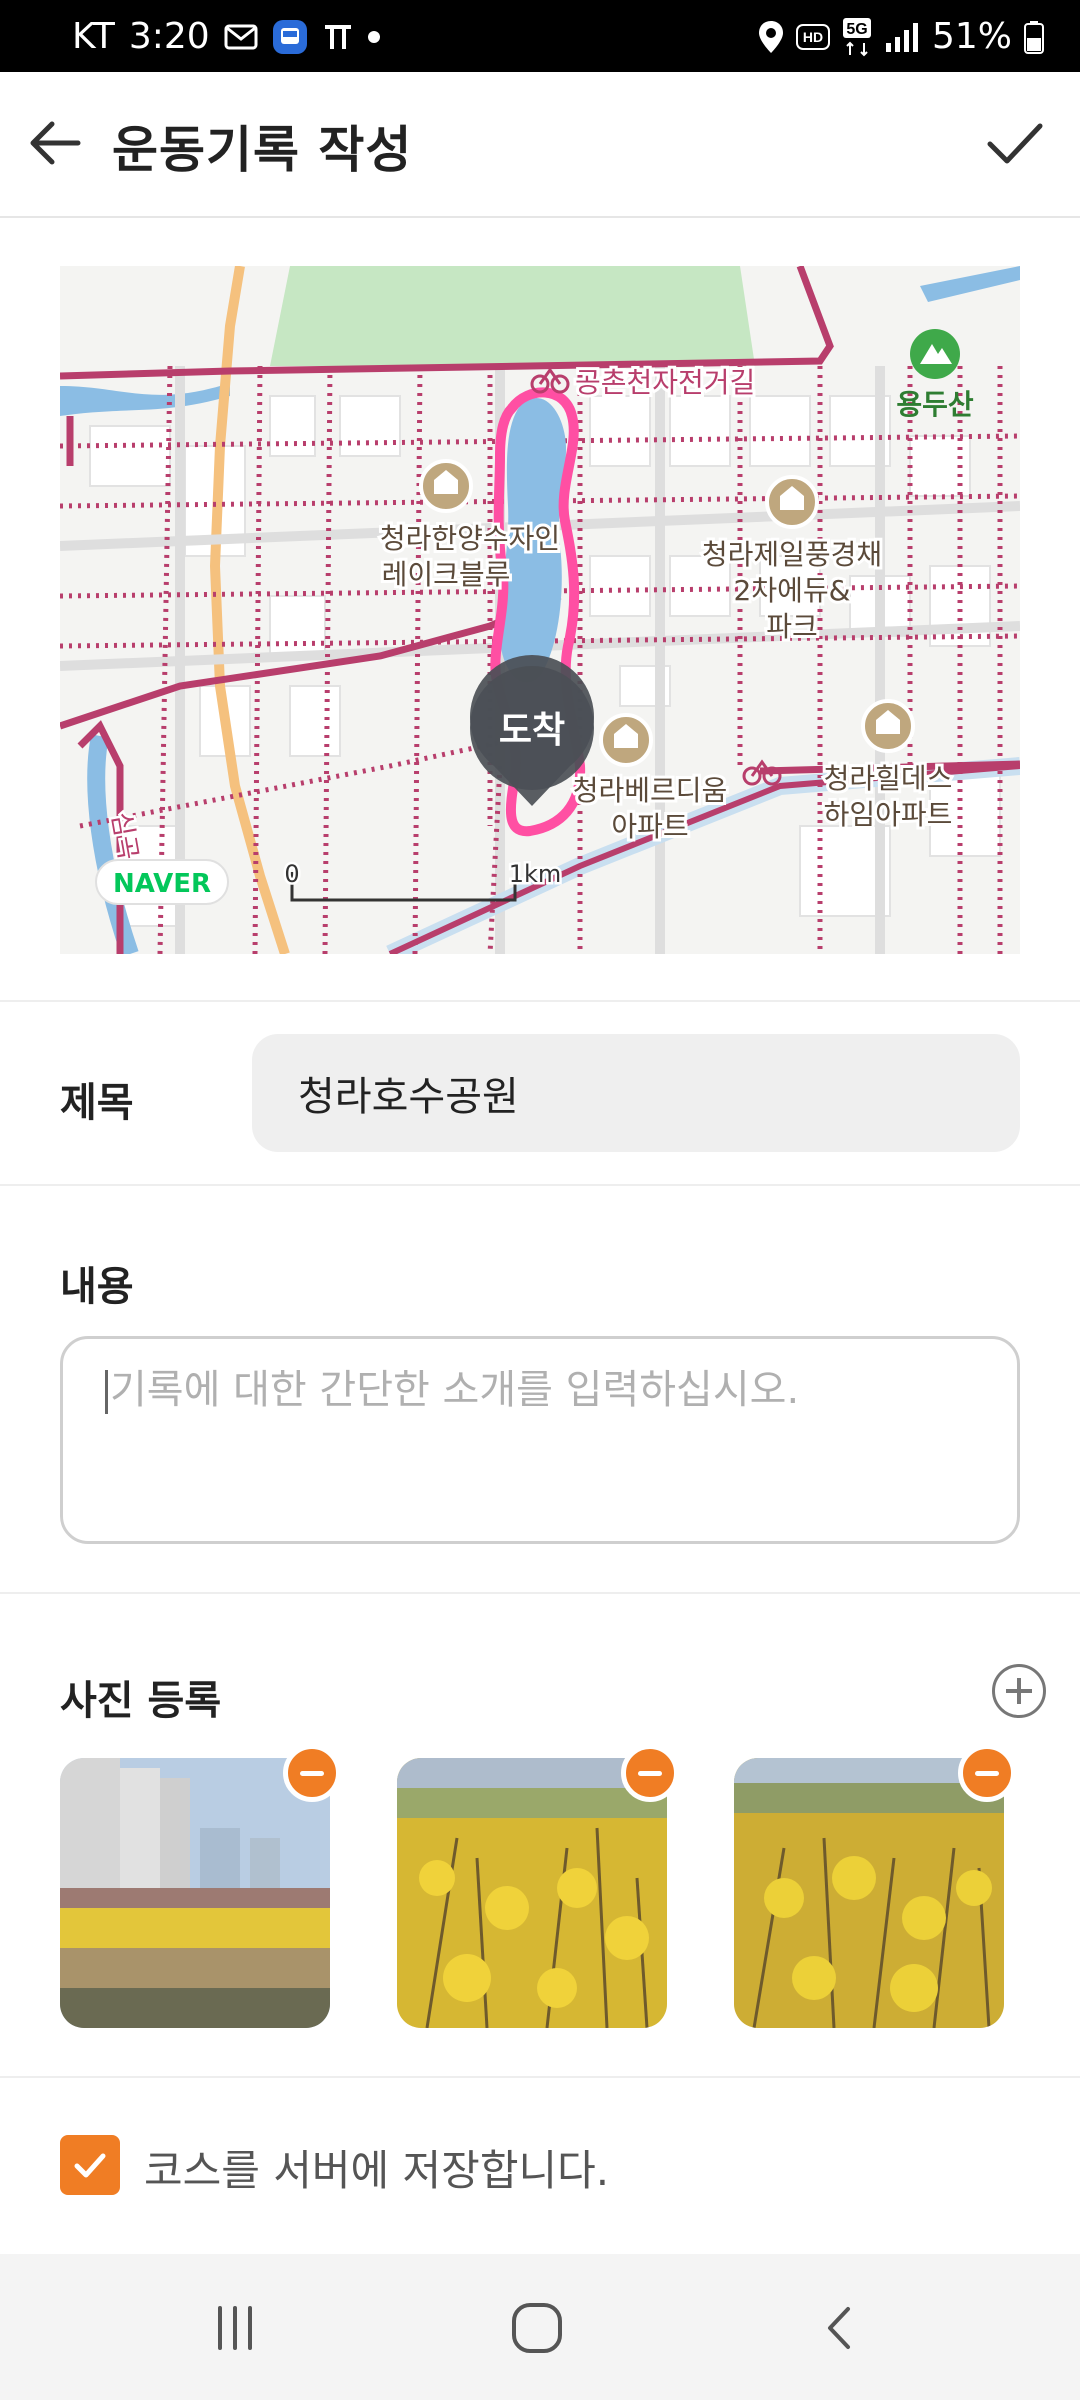 This screenshot has width=1080, height=2400. Describe the element at coordinates (162, 884) in the screenshot. I see `naver-logo: NAVER` at that location.